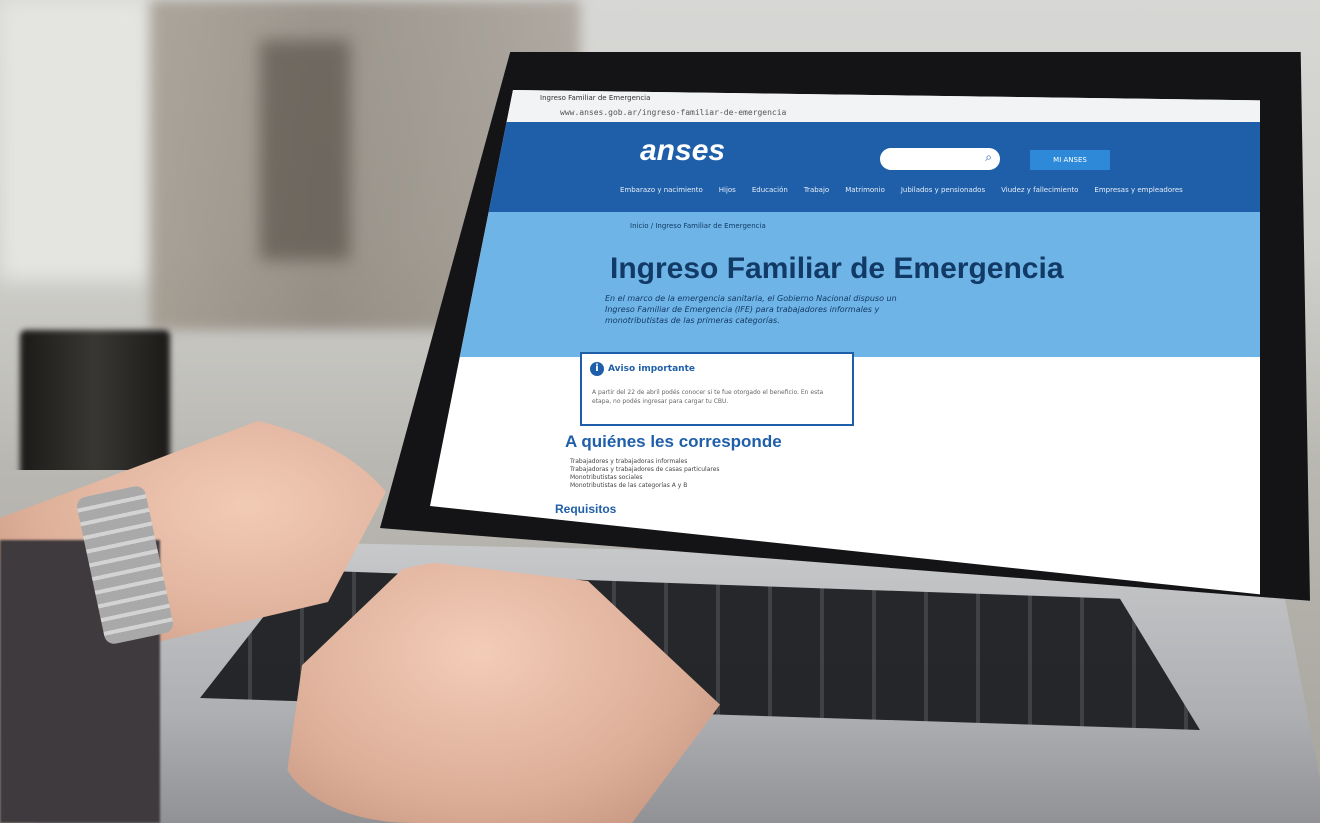 The image size is (1320, 823). I want to click on anses-logo: anses, so click(682, 151).